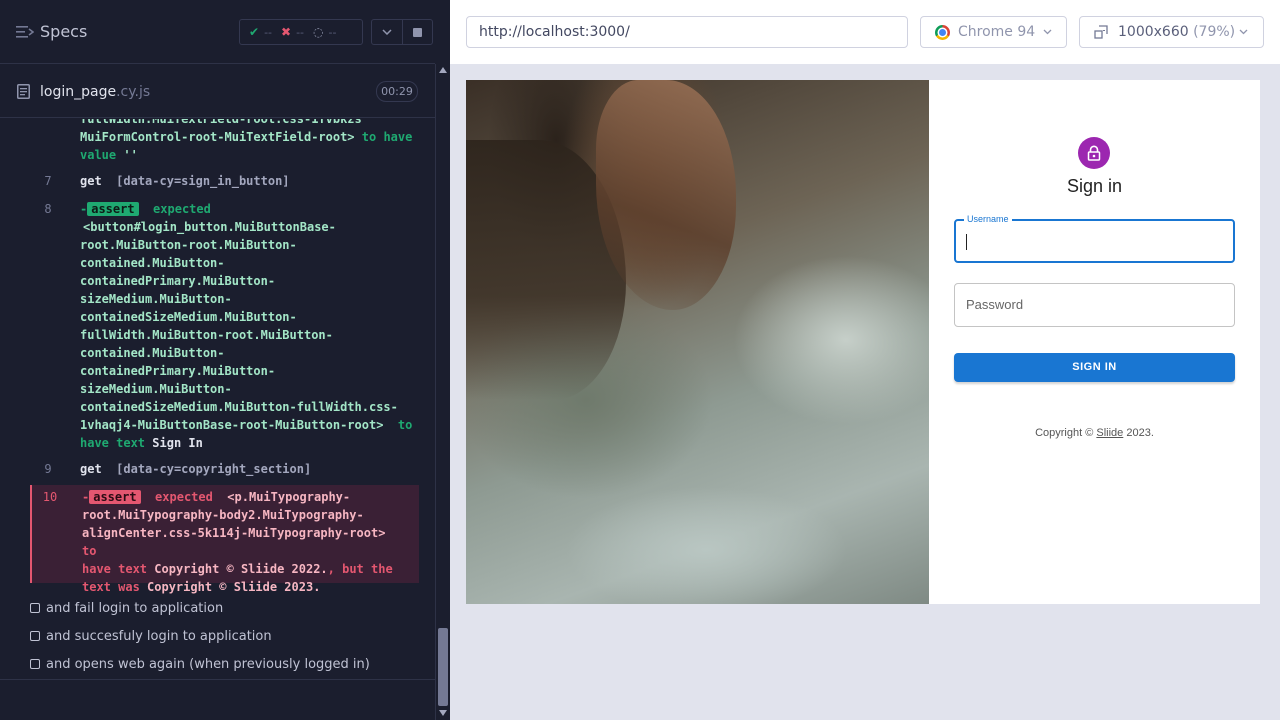  Describe the element at coordinates (1214, 32) in the screenshot. I see `zoom-level: (79%)` at that location.